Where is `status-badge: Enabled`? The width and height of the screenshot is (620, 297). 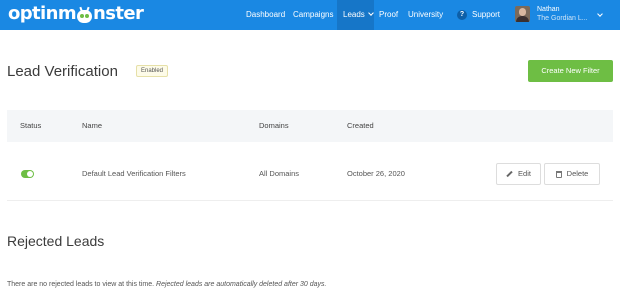
status-badge: Enabled is located at coordinates (152, 71).